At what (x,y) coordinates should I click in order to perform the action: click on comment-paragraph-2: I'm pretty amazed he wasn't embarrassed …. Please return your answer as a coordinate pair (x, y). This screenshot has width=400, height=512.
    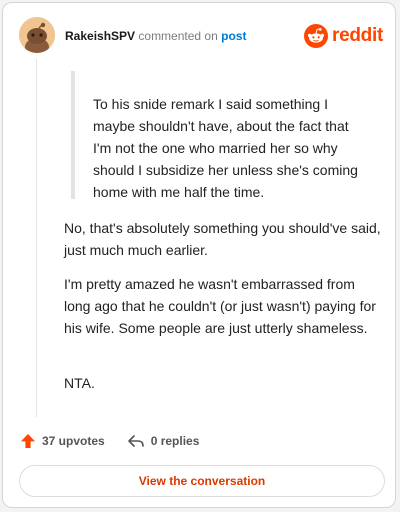
    Looking at the image, I should click on (220, 306).